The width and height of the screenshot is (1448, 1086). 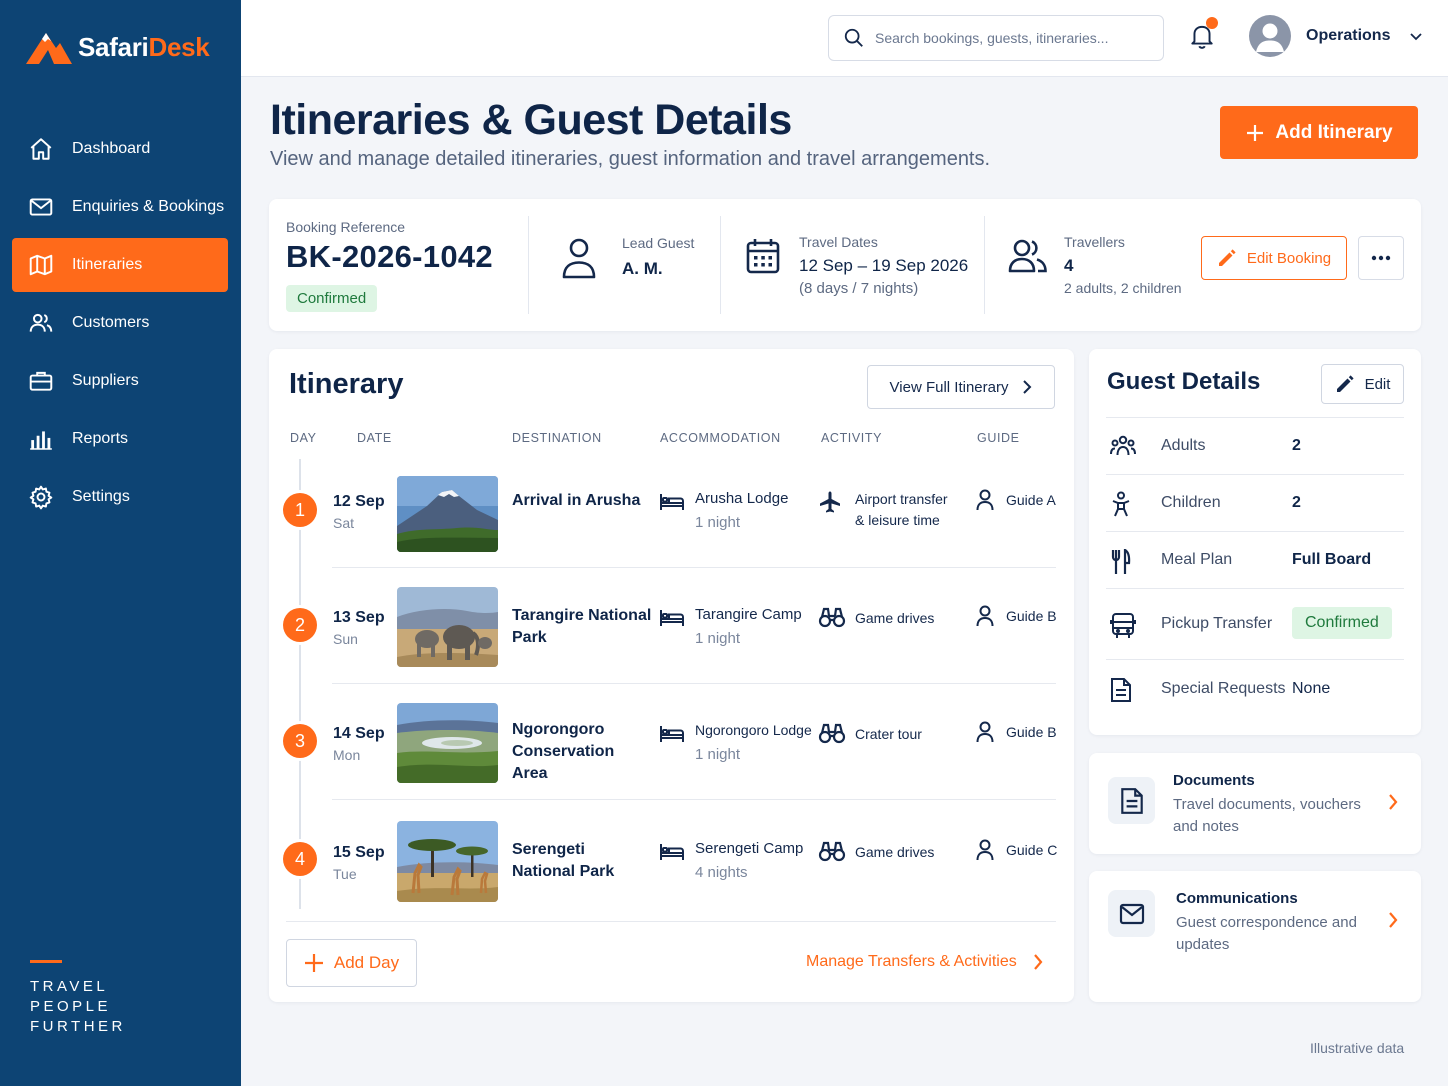 What do you see at coordinates (1255, 623) in the screenshot?
I see `guest-row-pickup-transfer: Pickup Transfer Confirmed` at bounding box center [1255, 623].